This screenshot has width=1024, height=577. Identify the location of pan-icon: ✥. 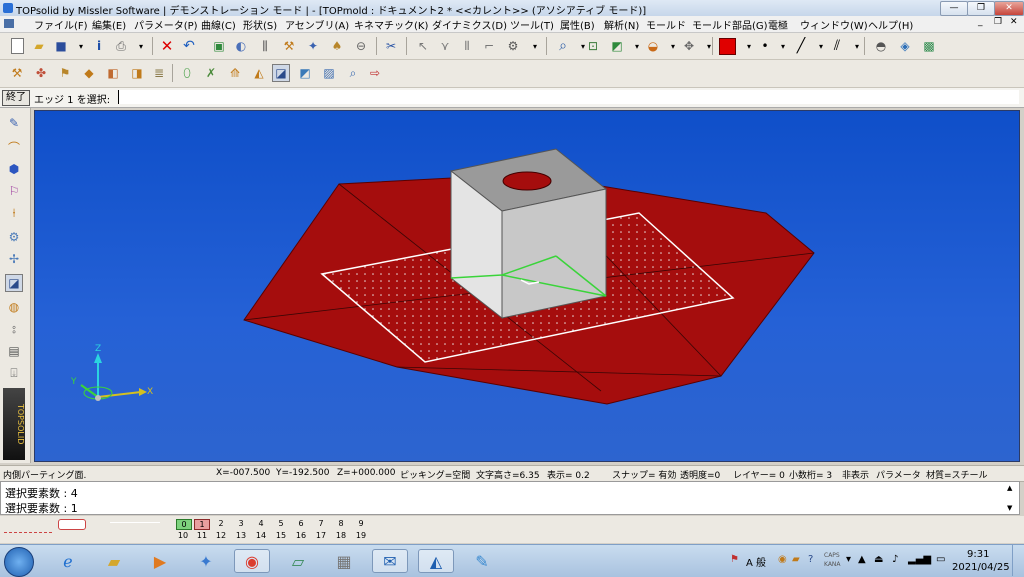
(689, 46).